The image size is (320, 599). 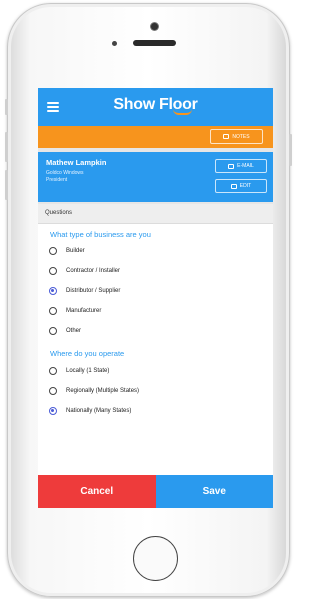 What do you see at coordinates (97, 491) in the screenshot?
I see `cancel-button: Cancel` at bounding box center [97, 491].